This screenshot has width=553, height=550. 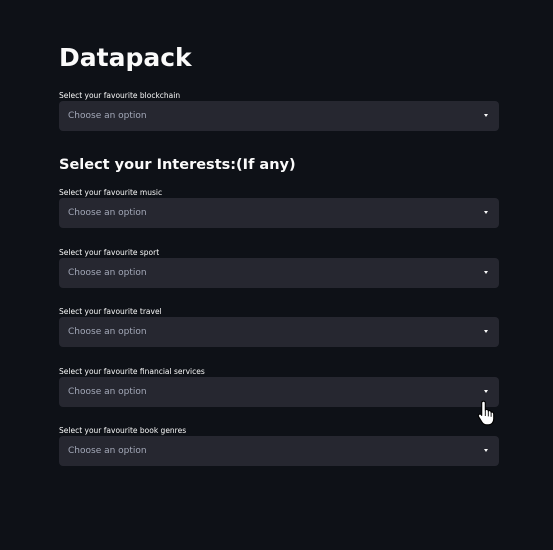 What do you see at coordinates (120, 95) in the screenshot?
I see `blockchain-label: Select your favourite blockchain` at bounding box center [120, 95].